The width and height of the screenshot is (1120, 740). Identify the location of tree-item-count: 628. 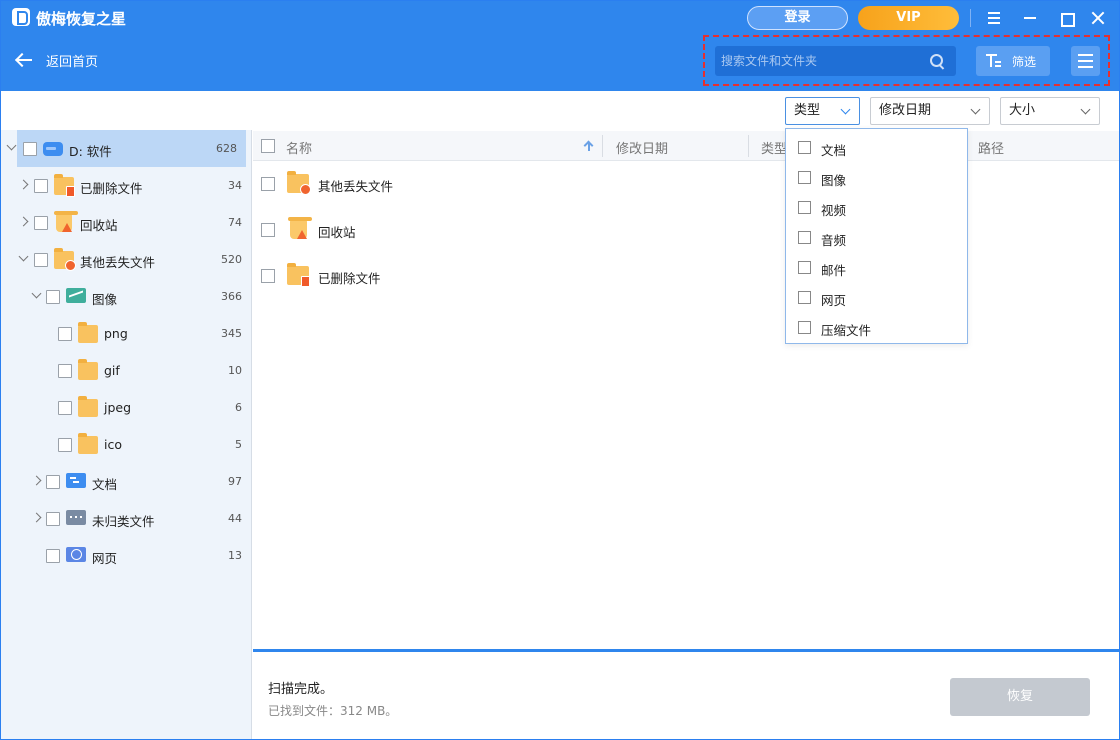
(226, 148).